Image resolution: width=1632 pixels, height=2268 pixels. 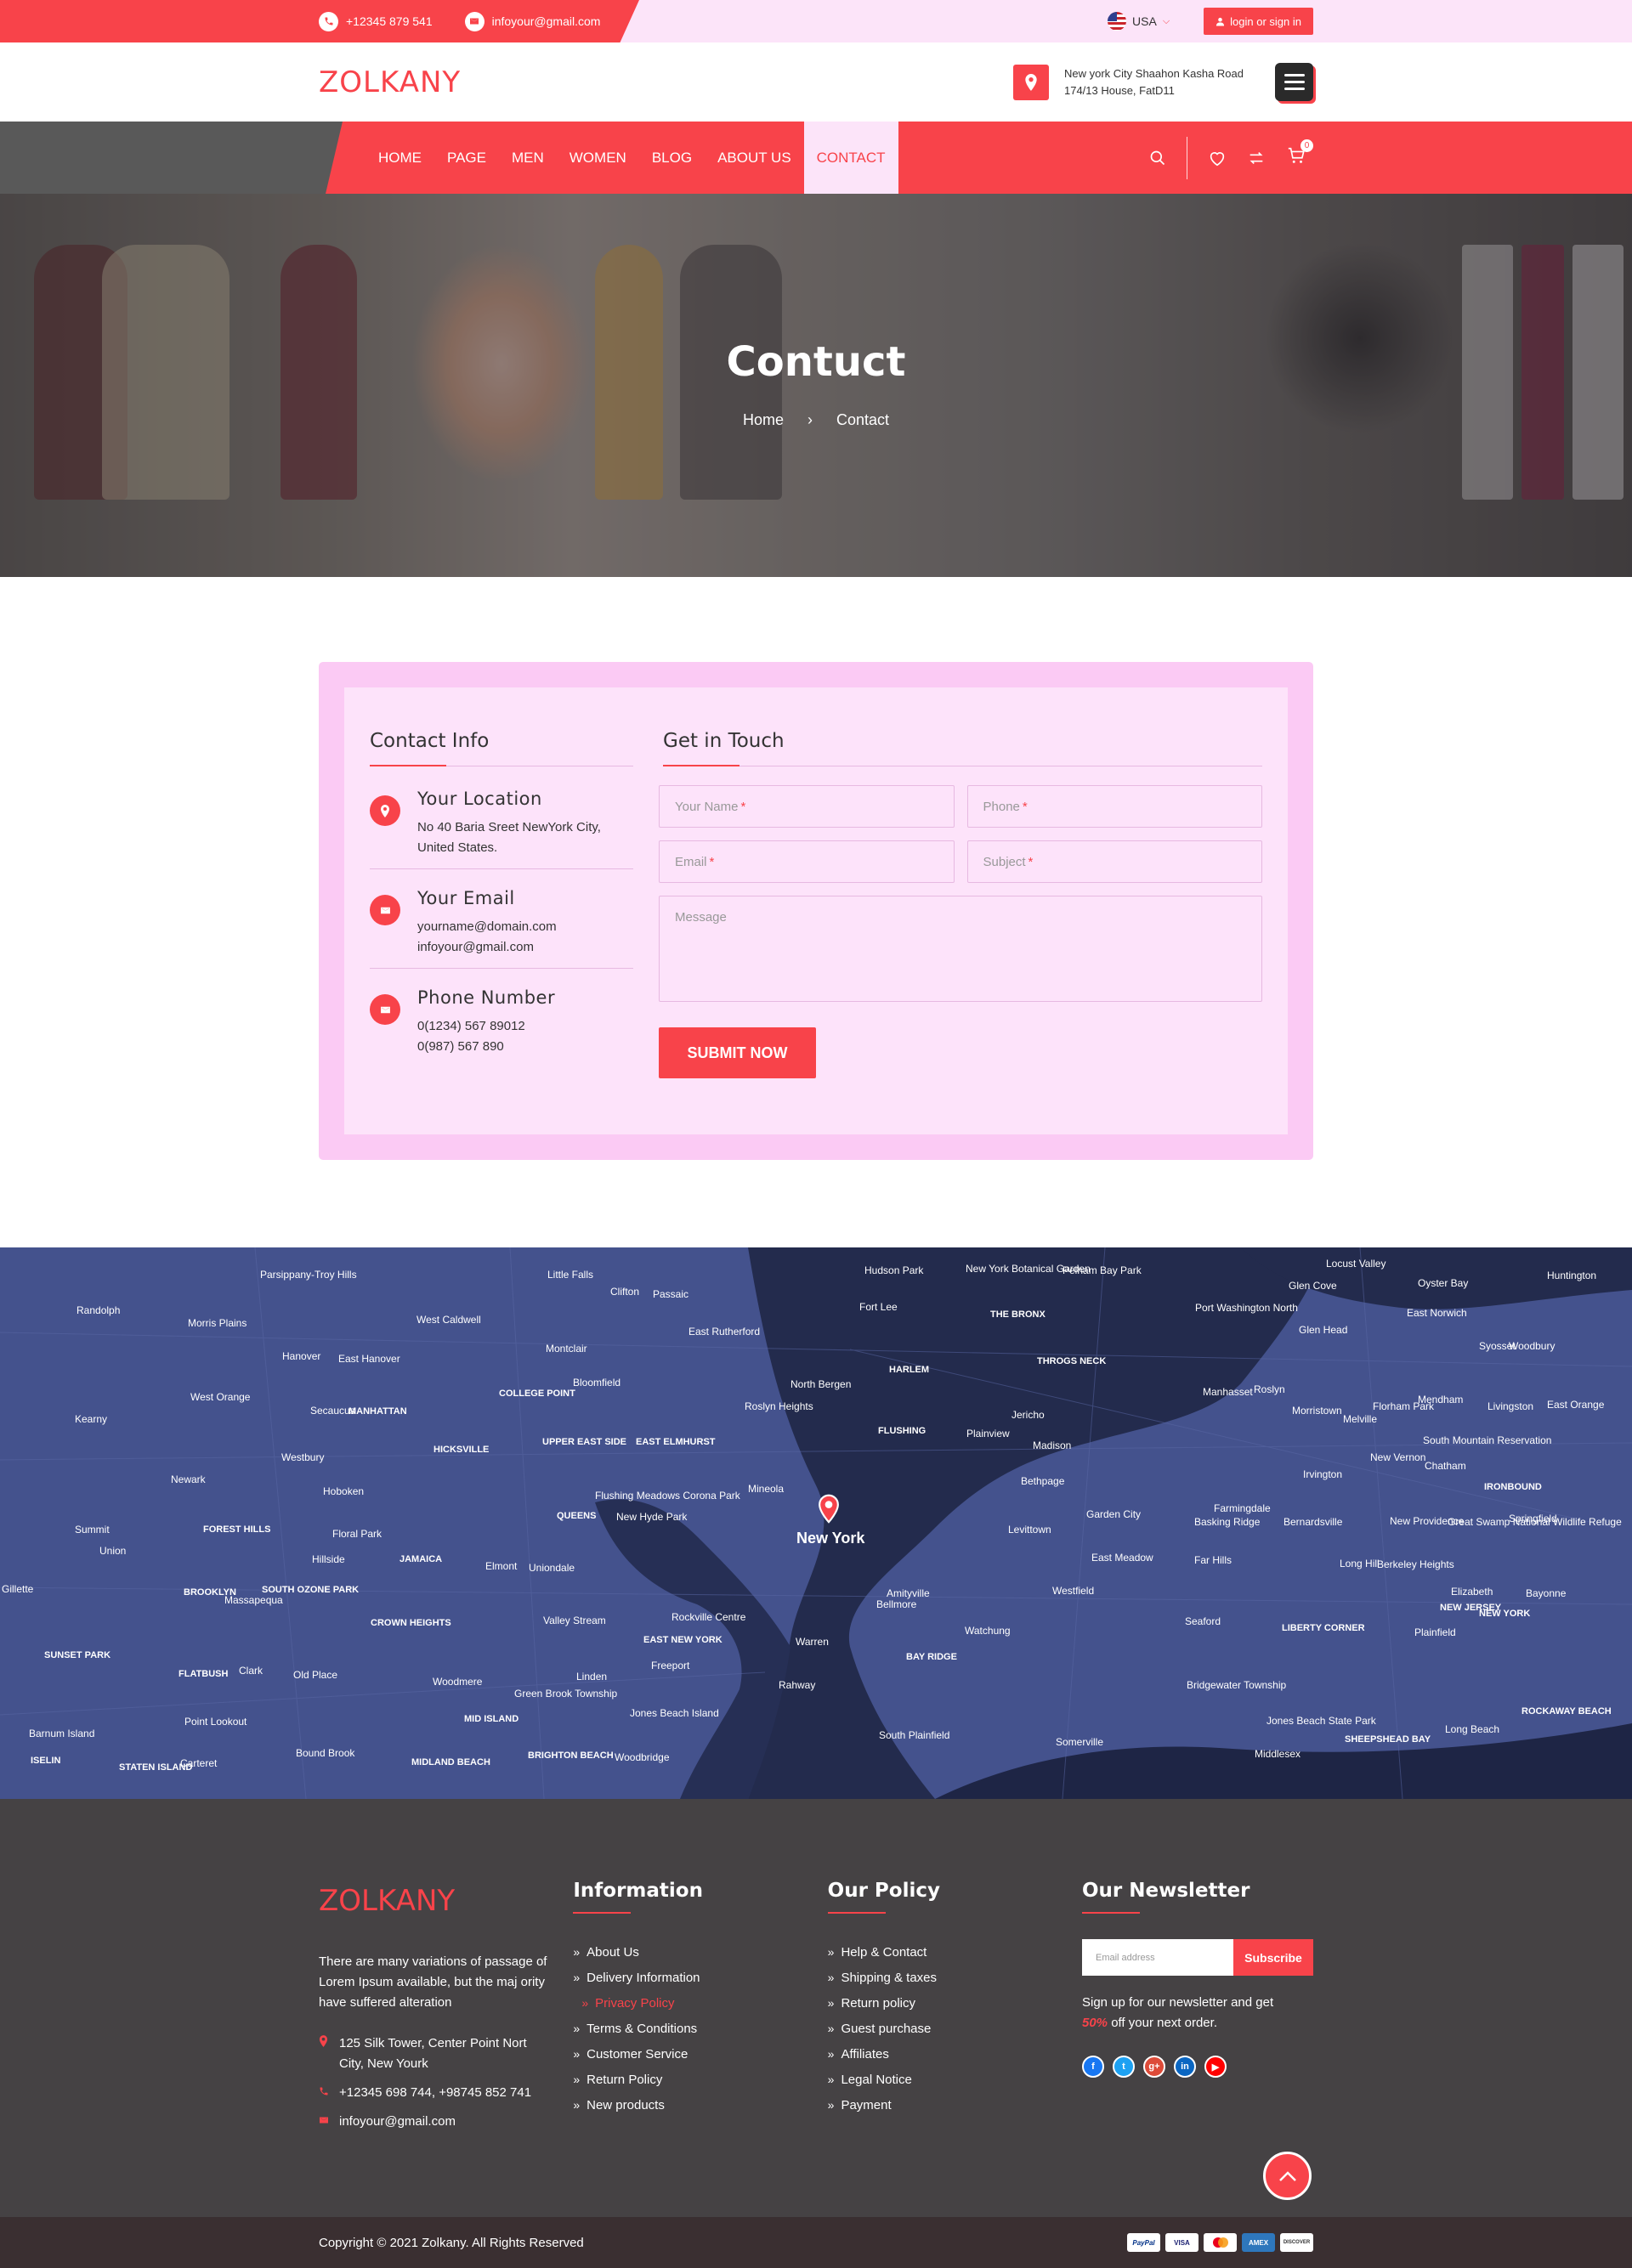 What do you see at coordinates (1576, 1405) in the screenshot?
I see `map-label: East Orange` at bounding box center [1576, 1405].